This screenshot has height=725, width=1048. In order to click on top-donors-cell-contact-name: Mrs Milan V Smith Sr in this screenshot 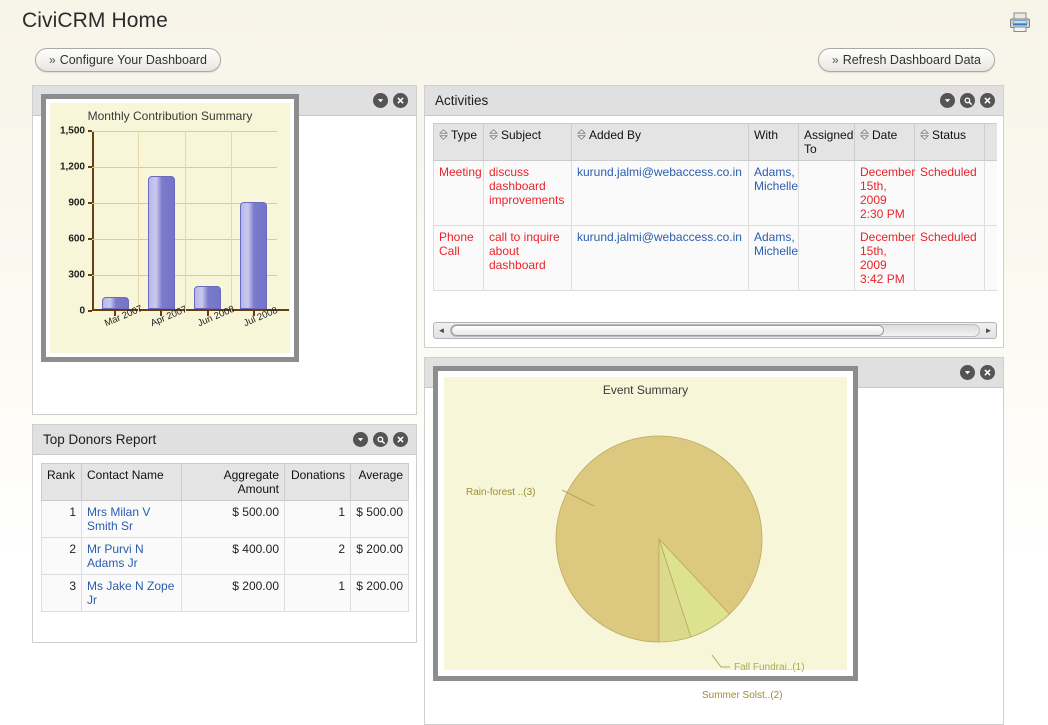, I will do `click(131, 519)`.